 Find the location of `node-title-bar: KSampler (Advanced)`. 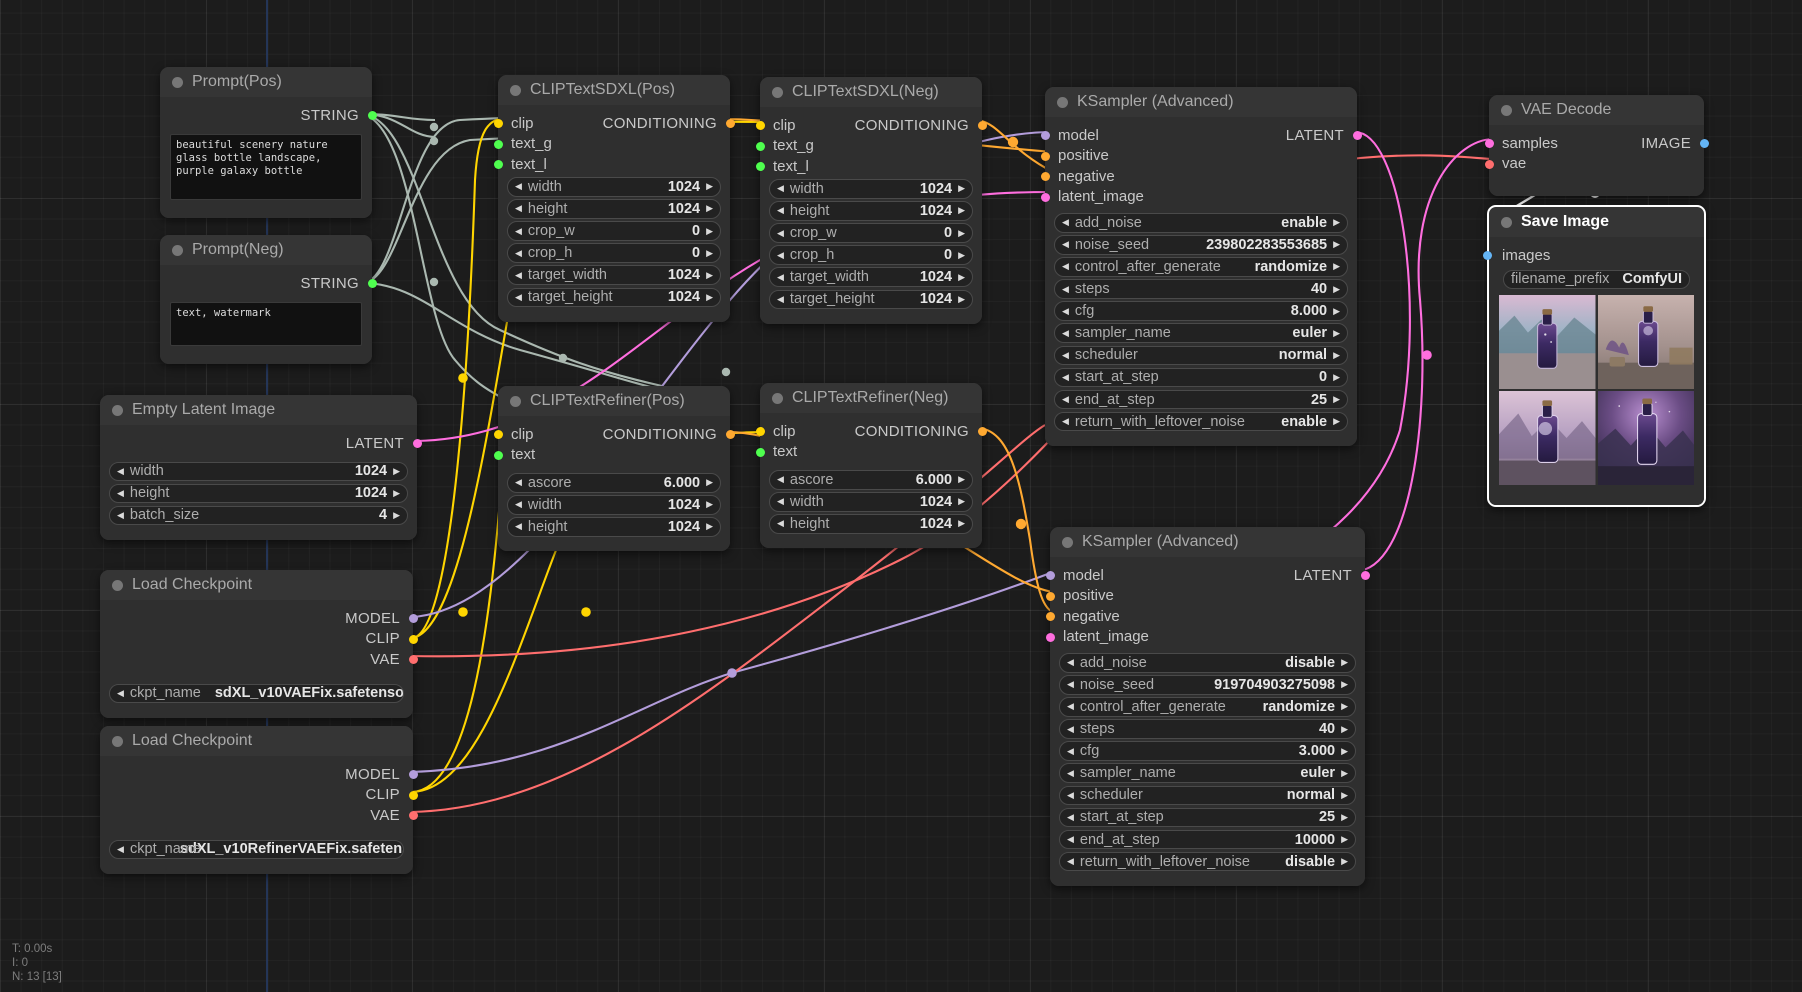

node-title-bar: KSampler (Advanced) is located at coordinates (1207, 542).